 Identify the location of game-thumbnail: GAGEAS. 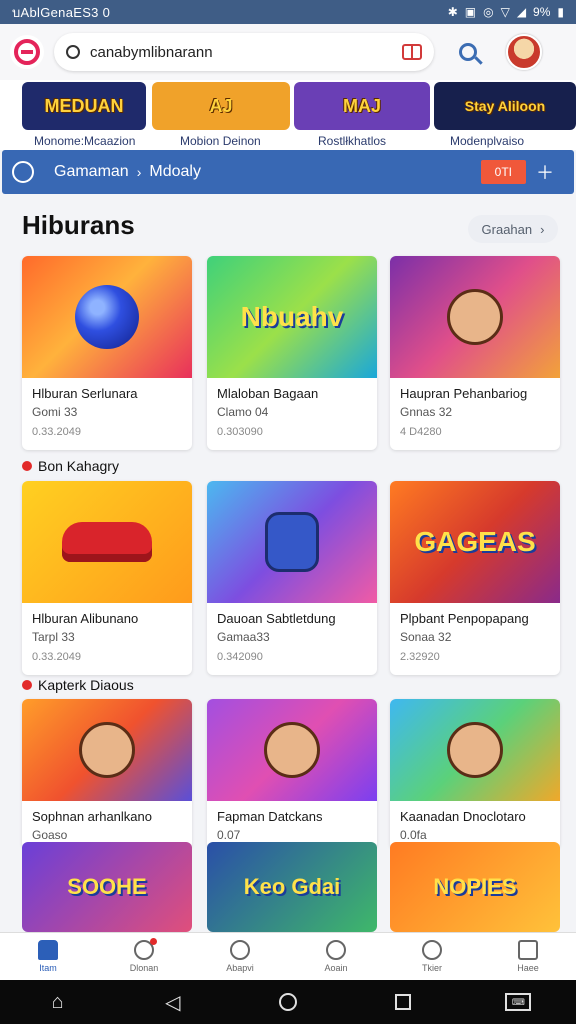
(475, 542).